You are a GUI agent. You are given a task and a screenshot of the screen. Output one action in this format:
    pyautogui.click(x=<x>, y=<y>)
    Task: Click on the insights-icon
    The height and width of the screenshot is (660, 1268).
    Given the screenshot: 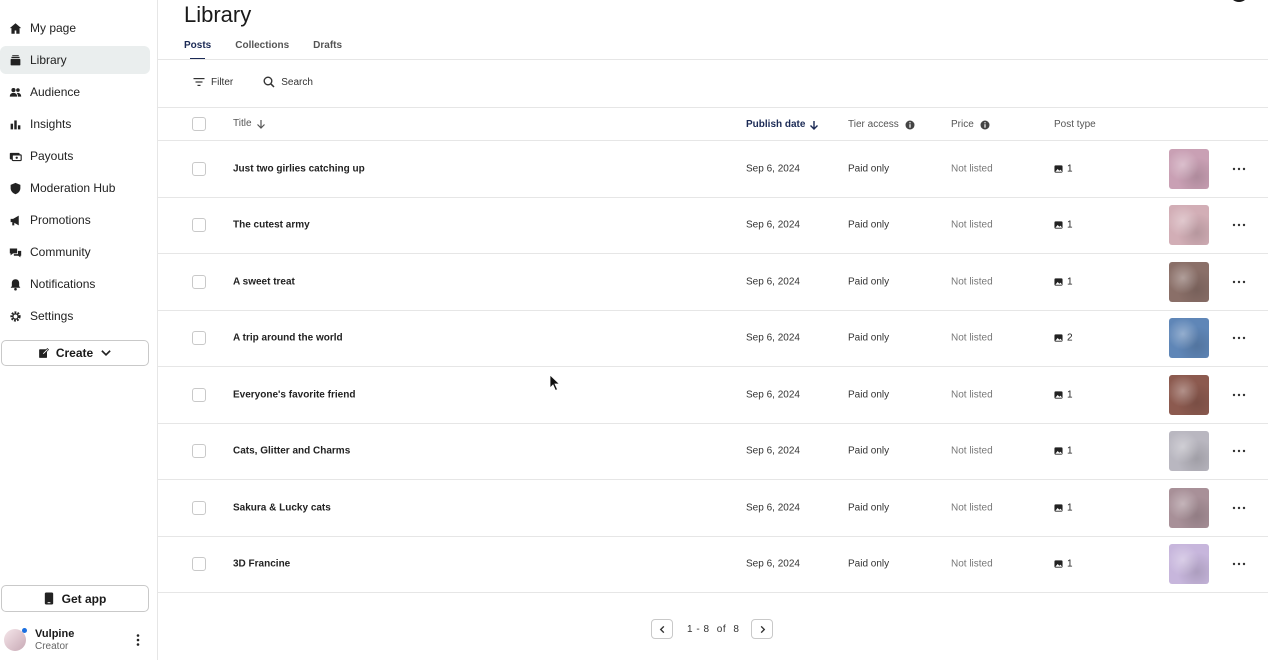 What is the action you would take?
    pyautogui.click(x=15, y=124)
    